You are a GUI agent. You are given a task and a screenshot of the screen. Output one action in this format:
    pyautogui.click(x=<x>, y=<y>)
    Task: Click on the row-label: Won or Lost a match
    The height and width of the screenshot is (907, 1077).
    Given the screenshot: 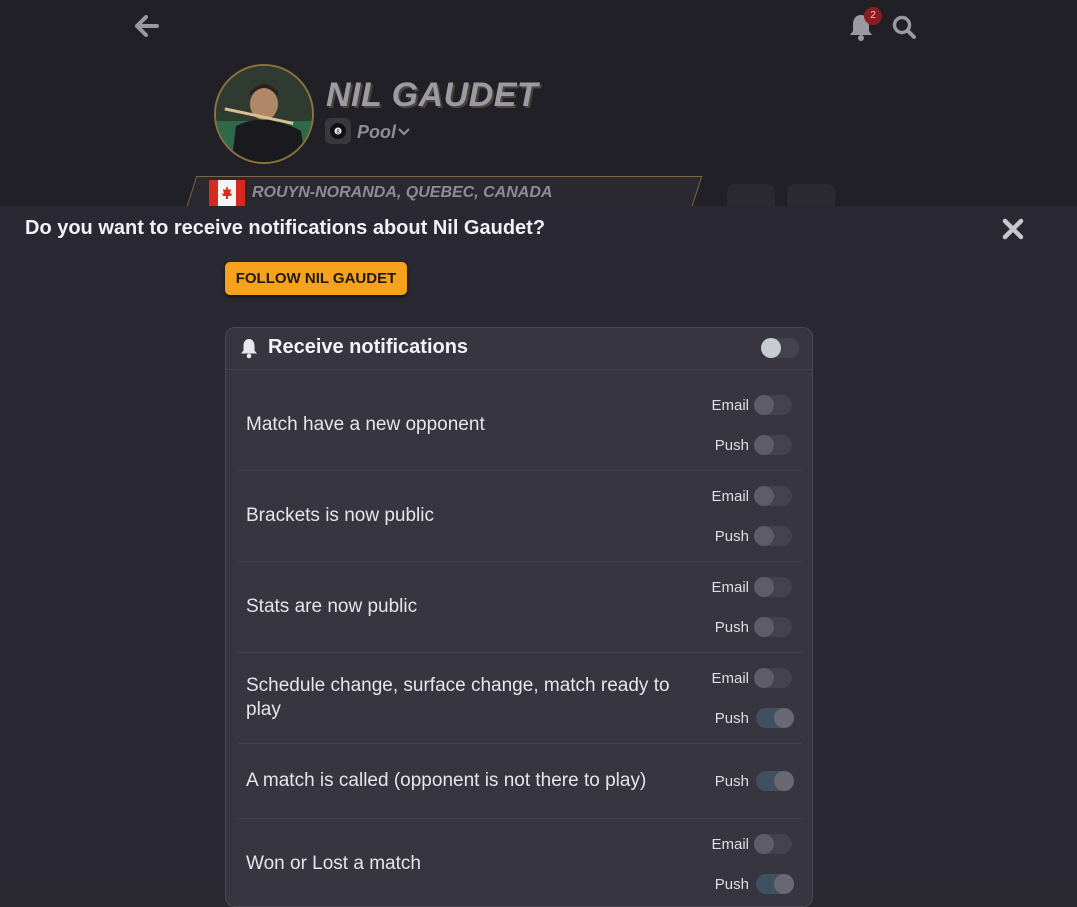 What is the action you would take?
    pyautogui.click(x=333, y=863)
    